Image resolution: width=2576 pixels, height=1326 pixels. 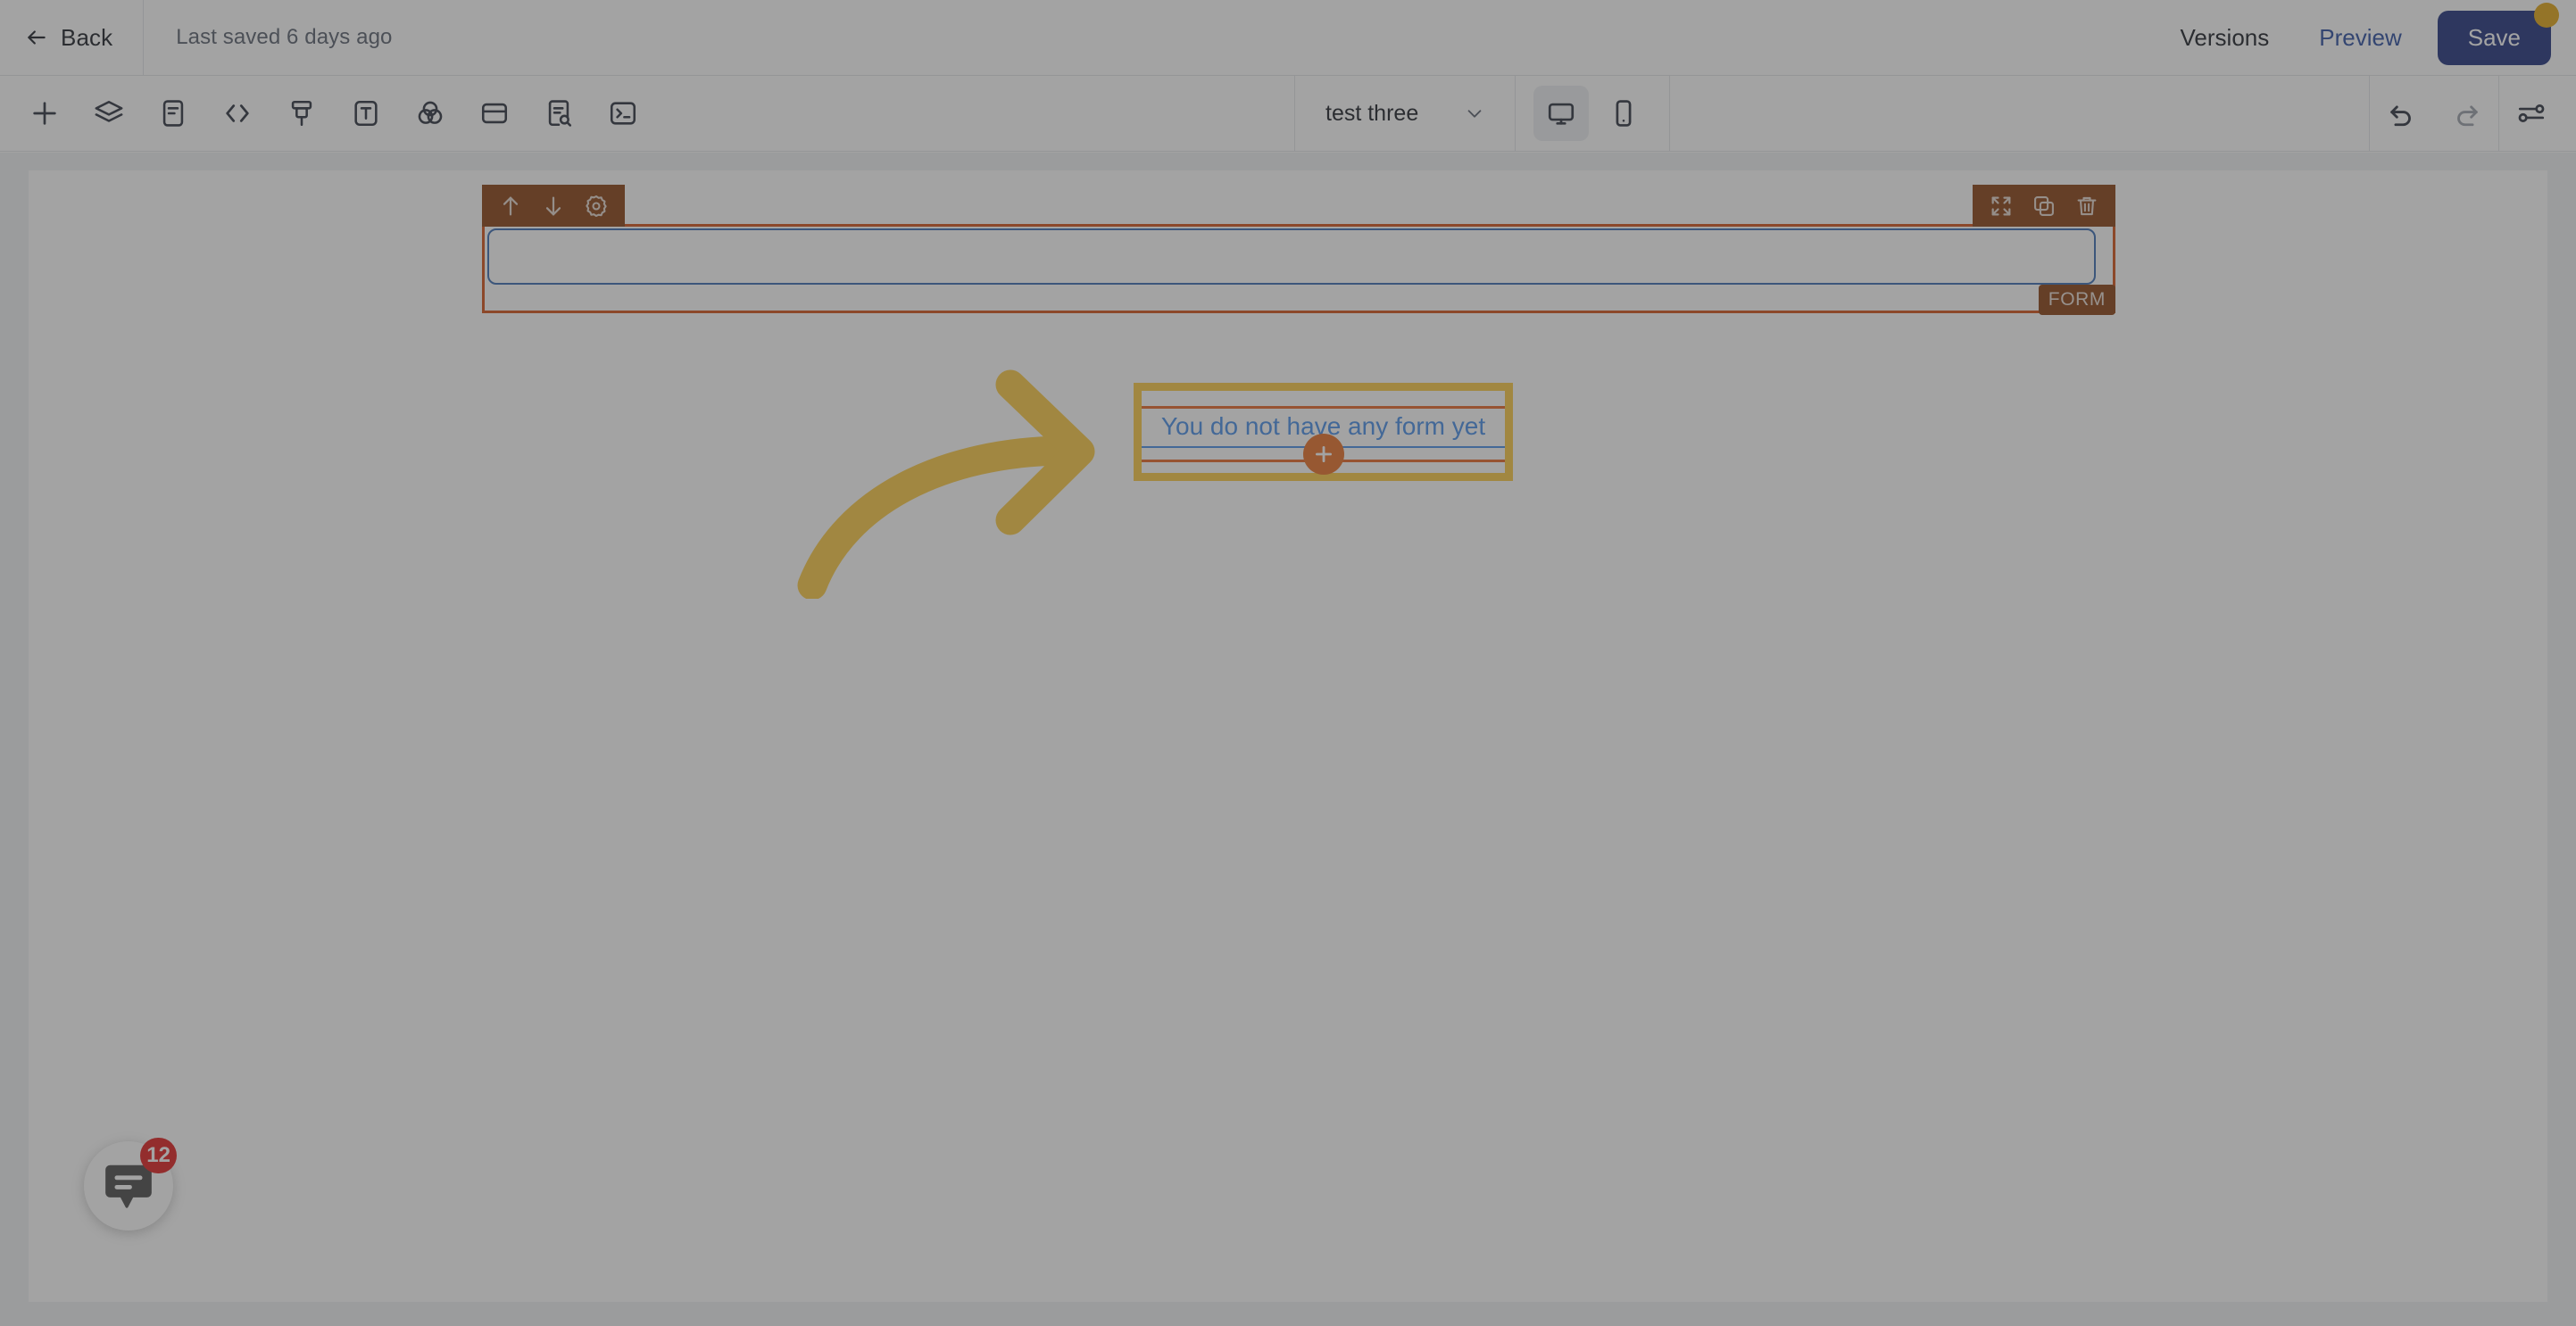 I want to click on save-unsaved-badge, so click(x=2547, y=15).